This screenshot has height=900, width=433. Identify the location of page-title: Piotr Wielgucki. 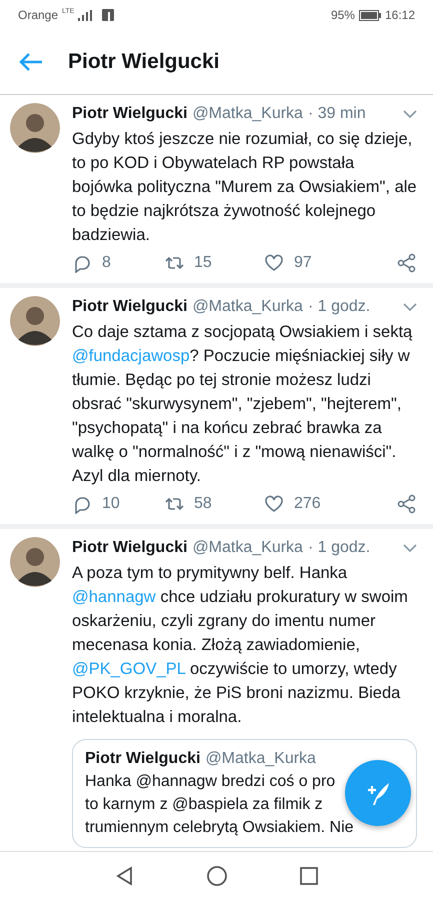
(144, 62).